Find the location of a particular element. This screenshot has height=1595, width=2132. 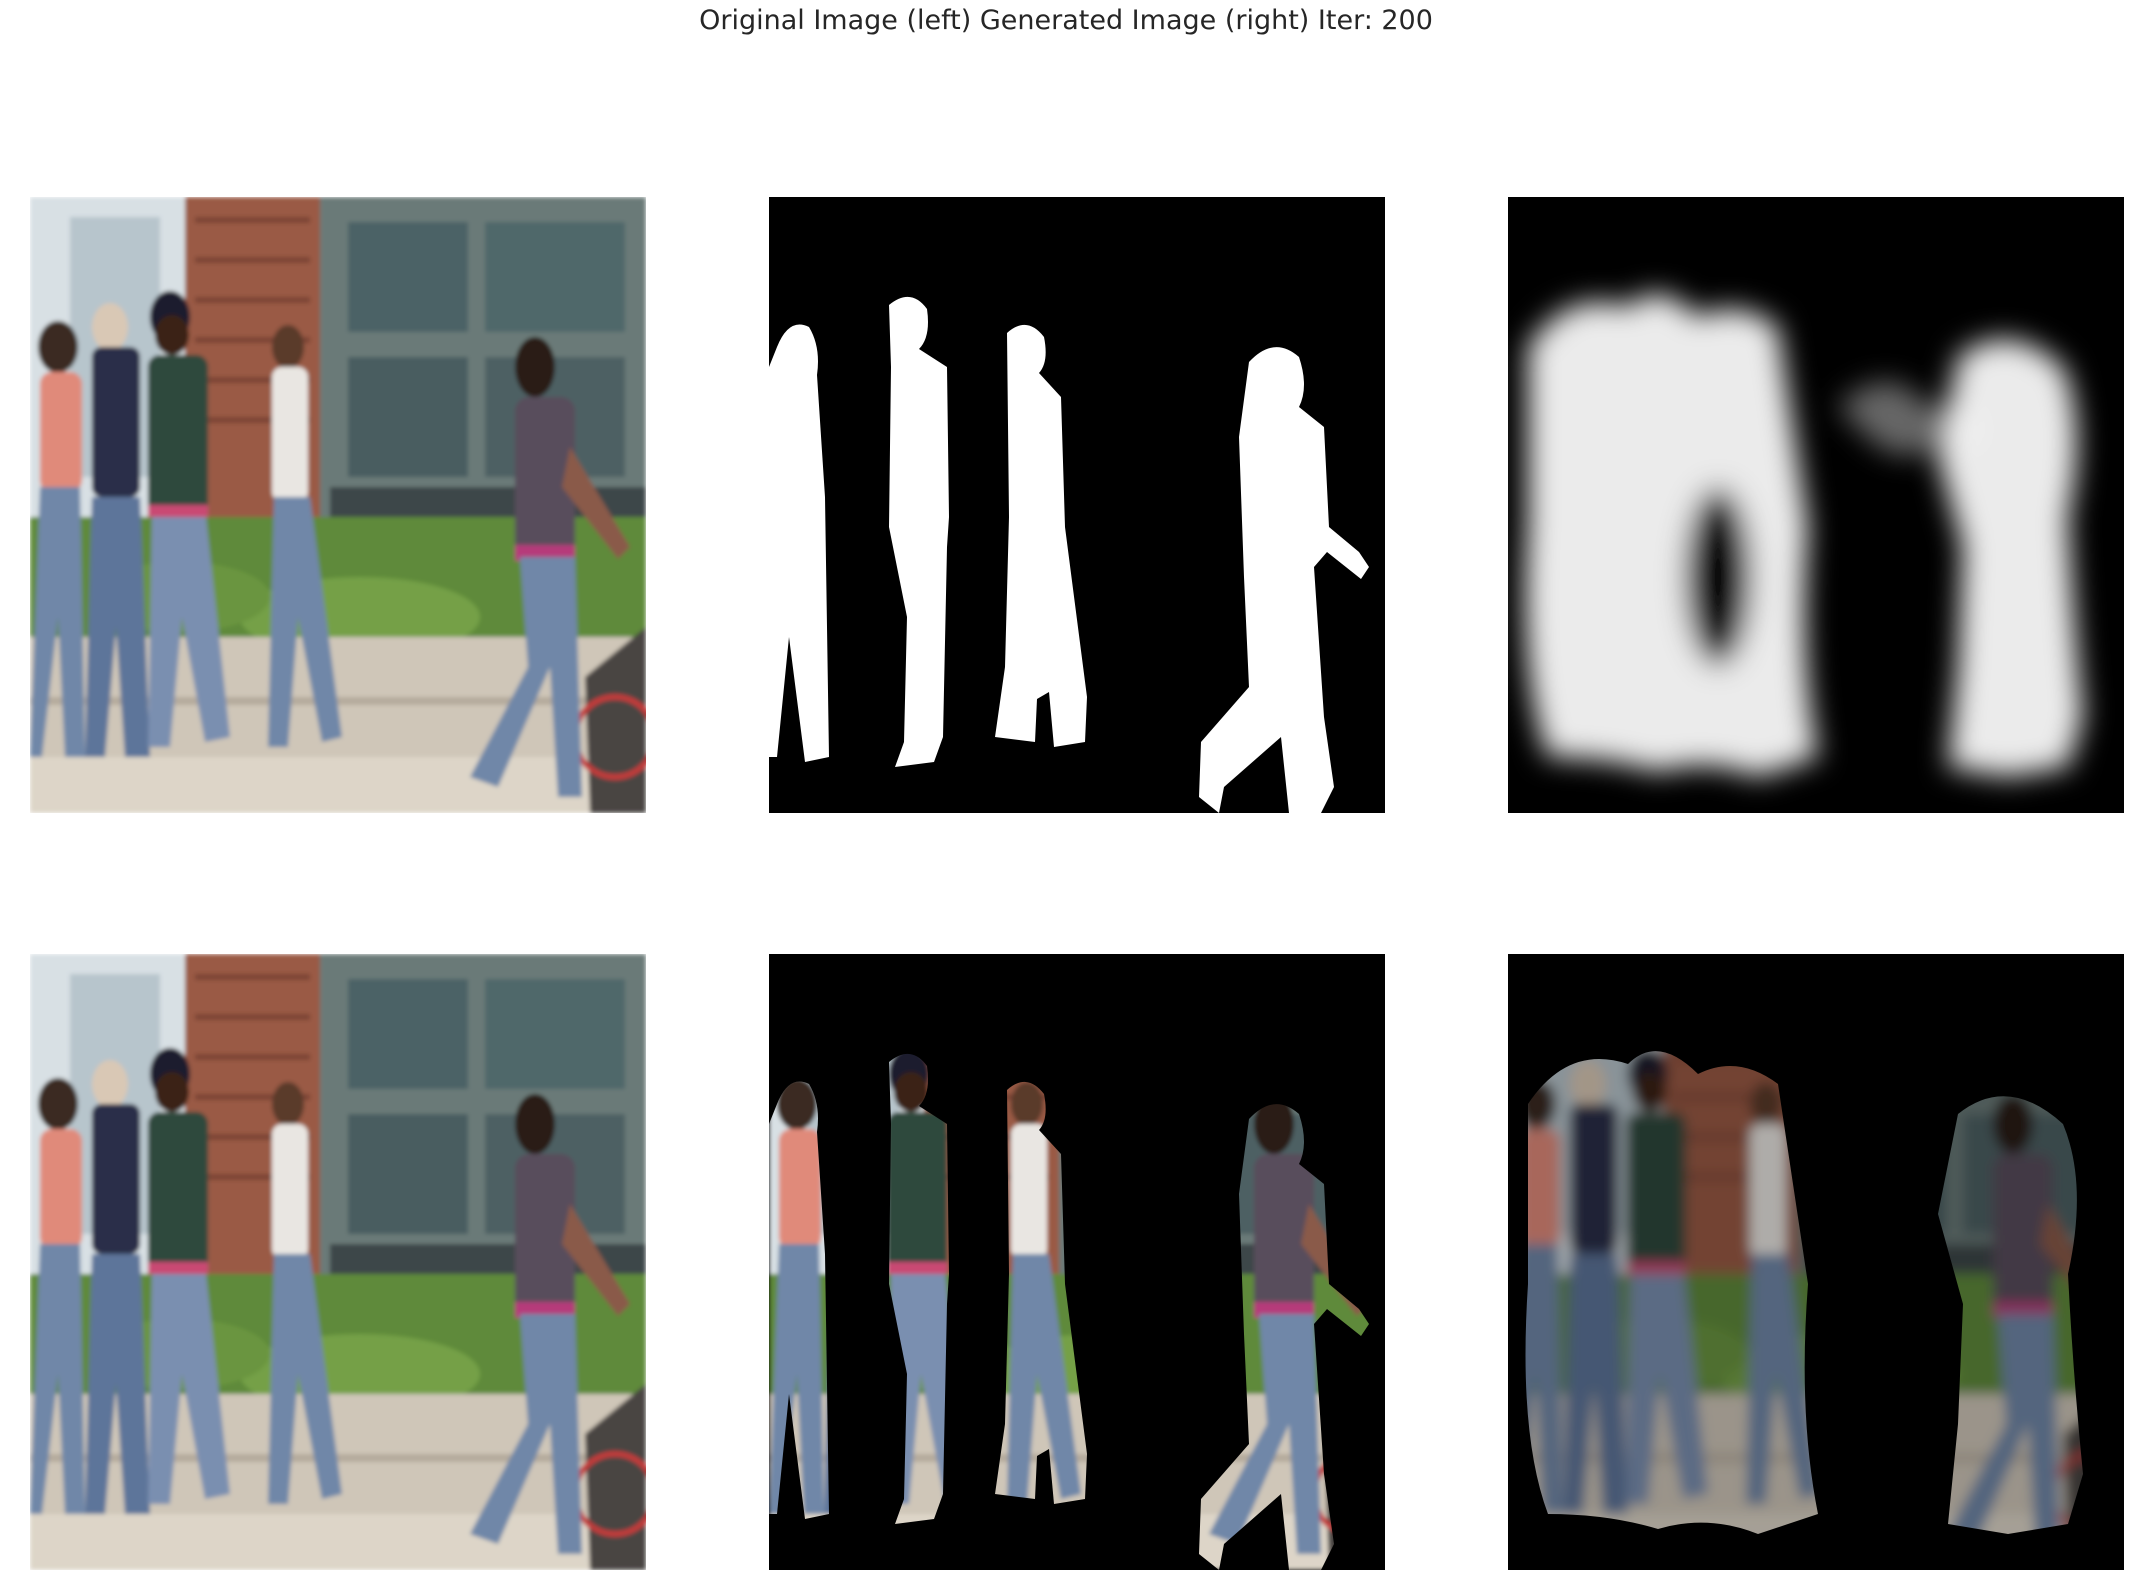

masked-photo-predicted-image is located at coordinates (1816, 1262).